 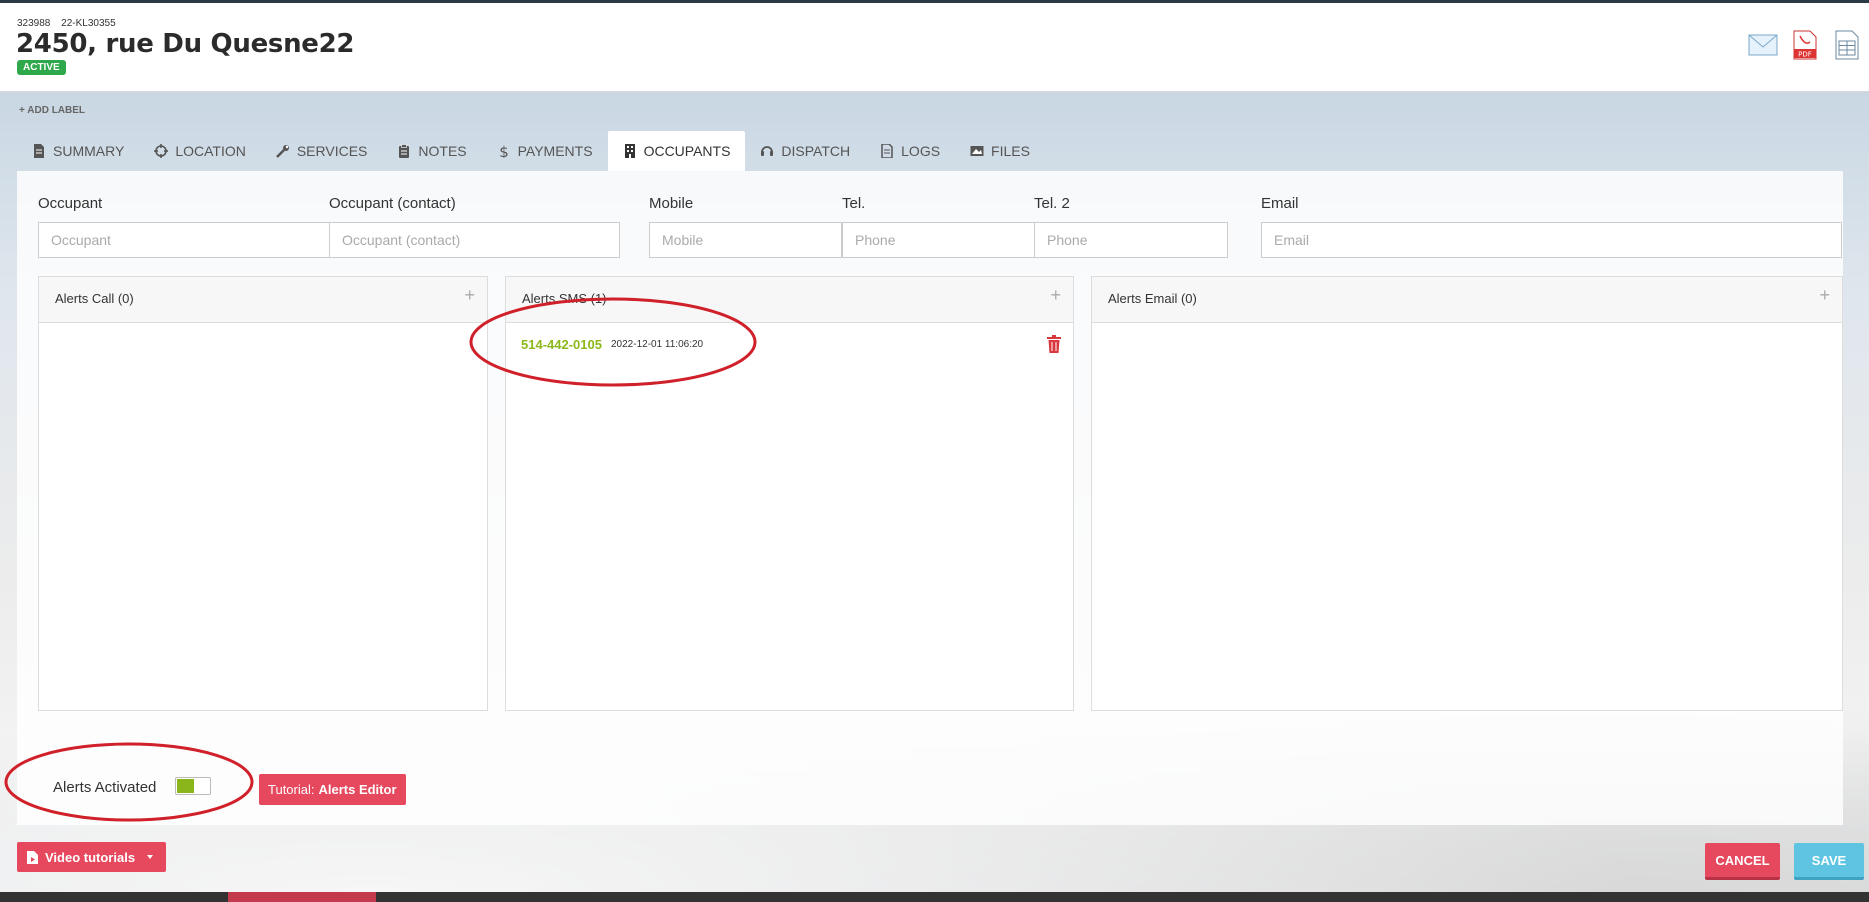 I want to click on tab-label: OCCUPANTS, so click(x=687, y=151).